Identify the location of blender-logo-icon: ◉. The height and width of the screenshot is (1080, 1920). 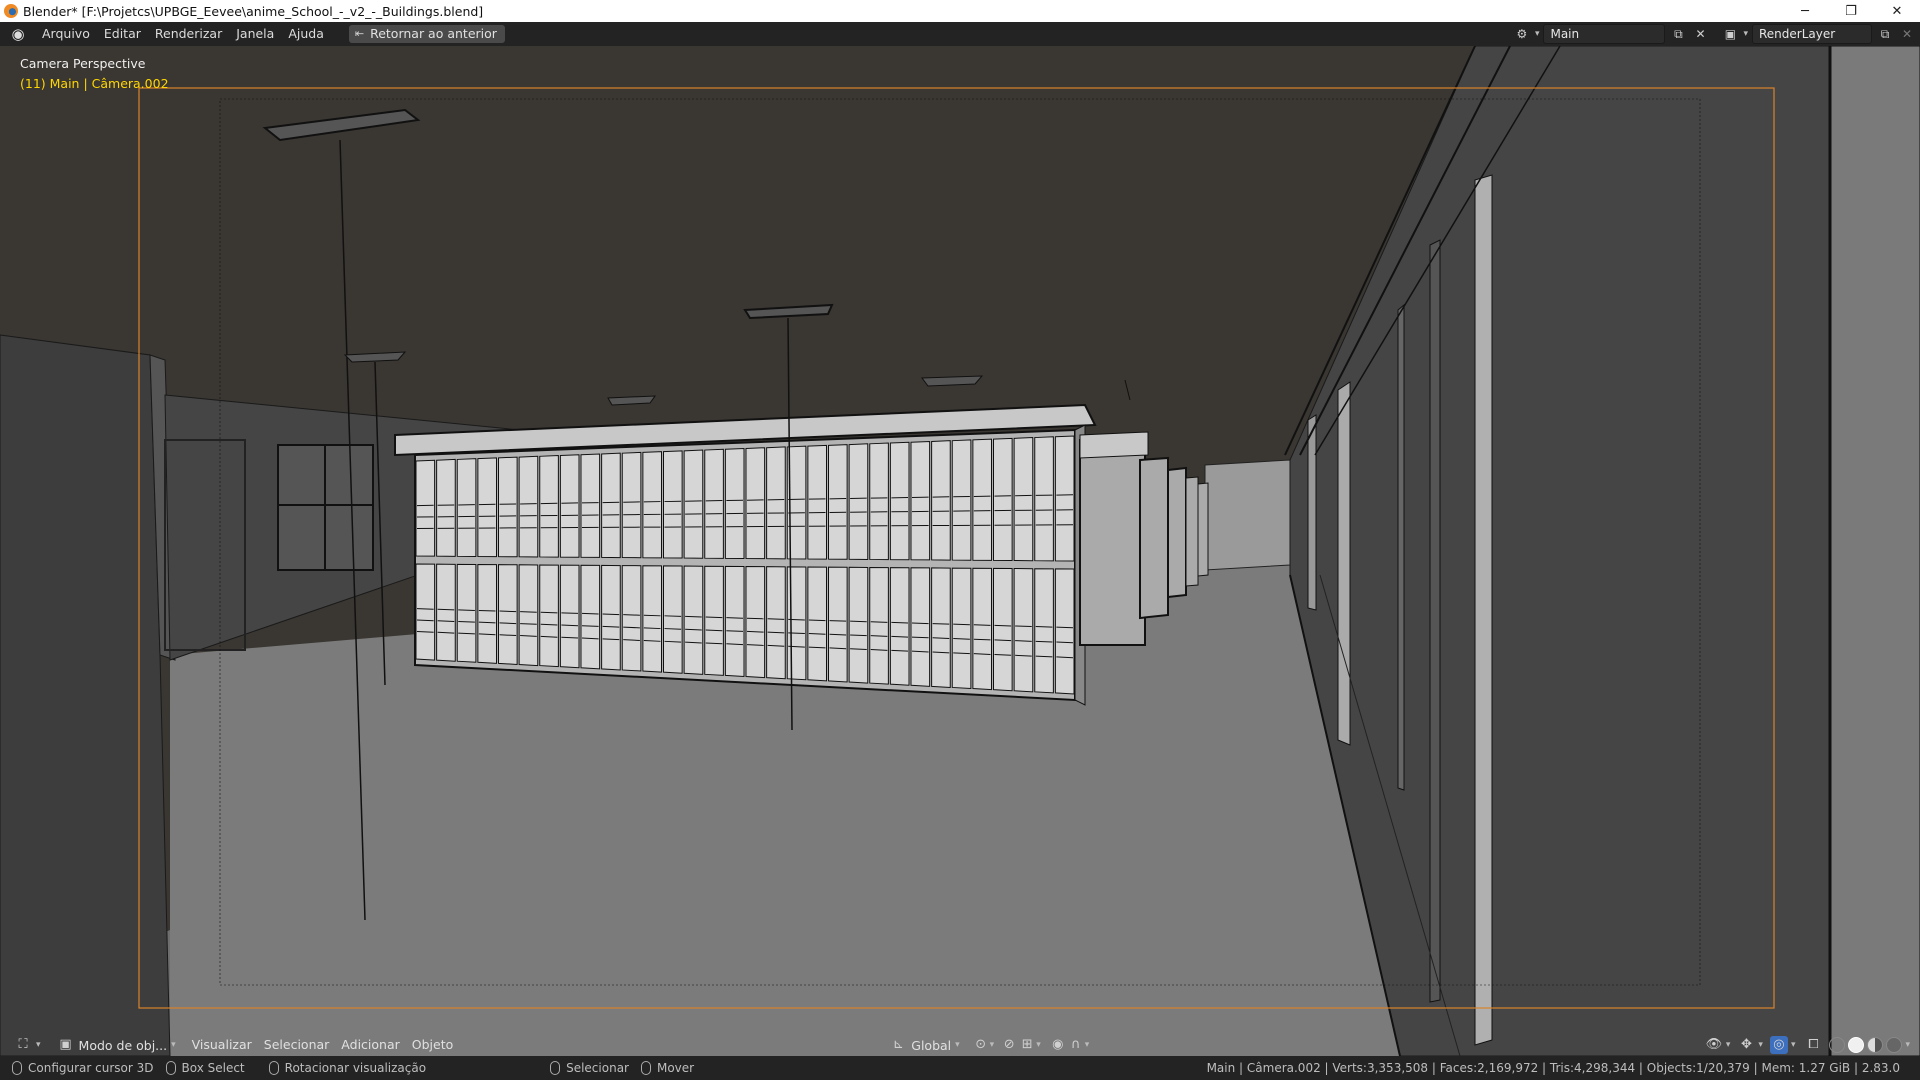
(18, 34).